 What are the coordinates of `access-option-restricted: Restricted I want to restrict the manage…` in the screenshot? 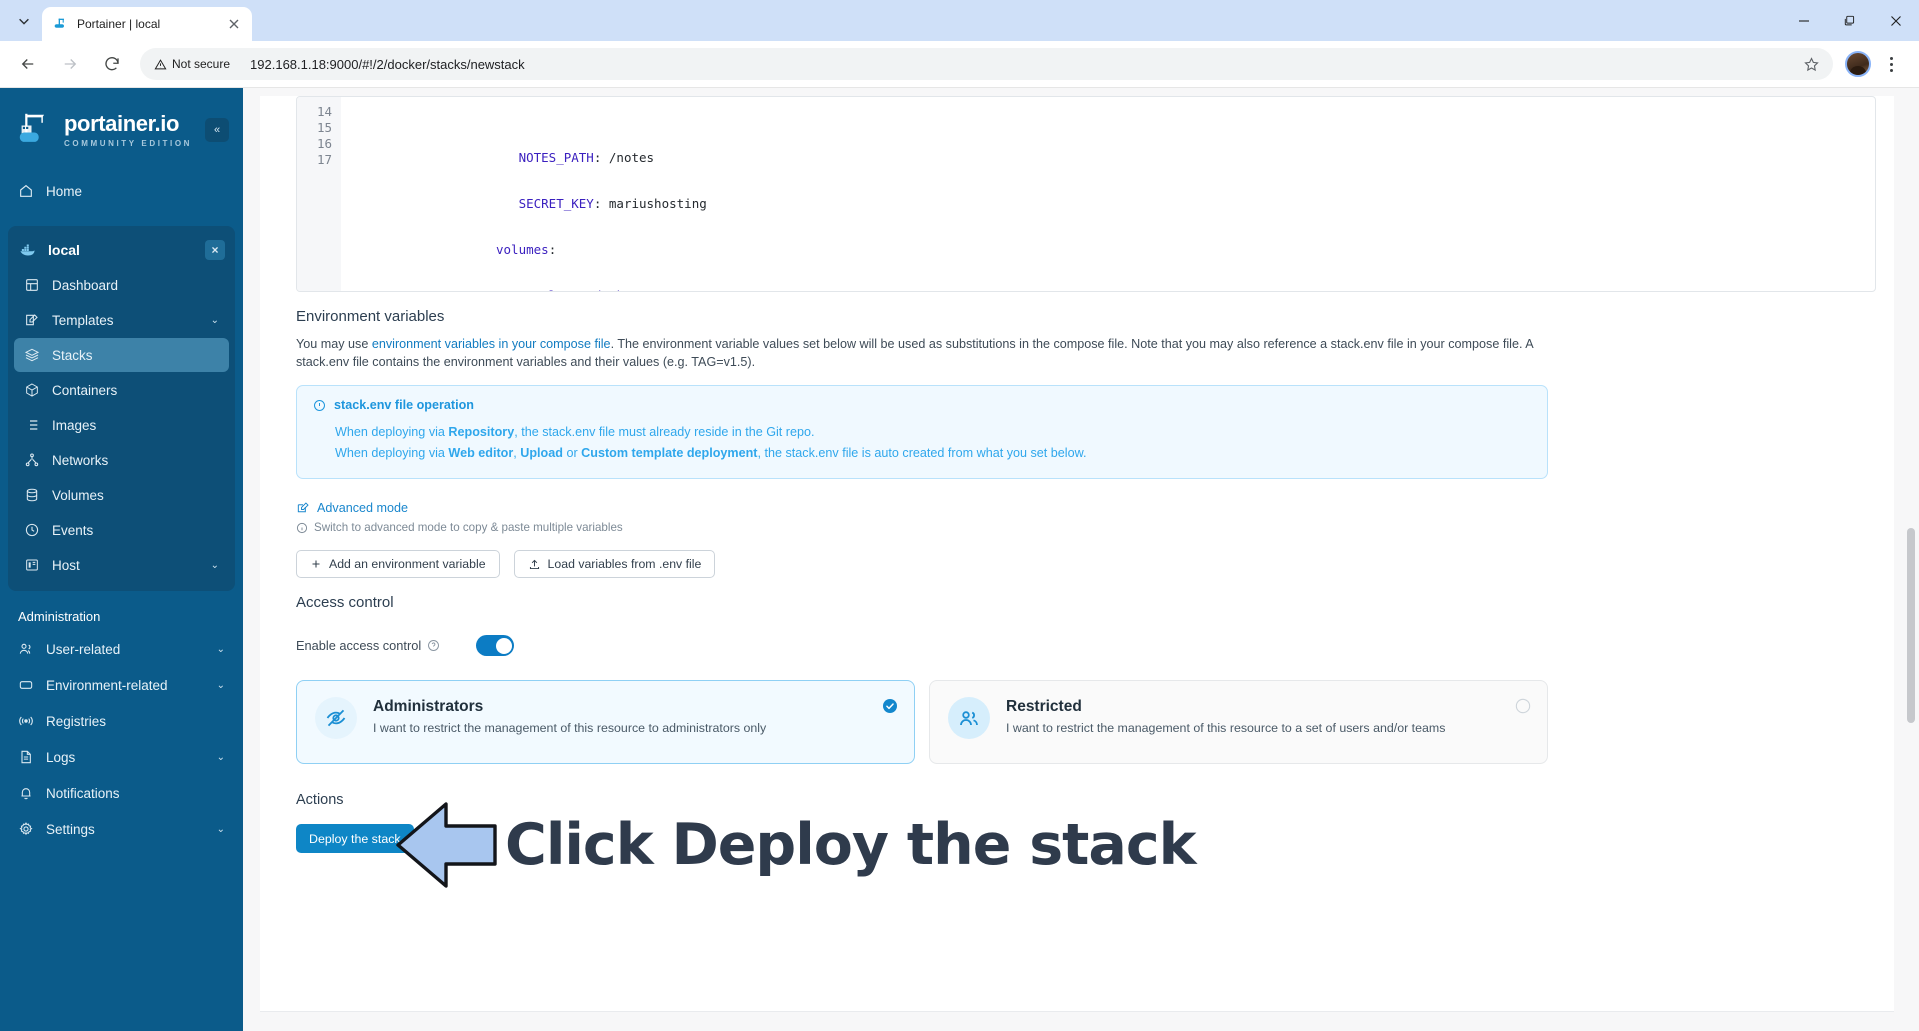 It's located at (1238, 722).